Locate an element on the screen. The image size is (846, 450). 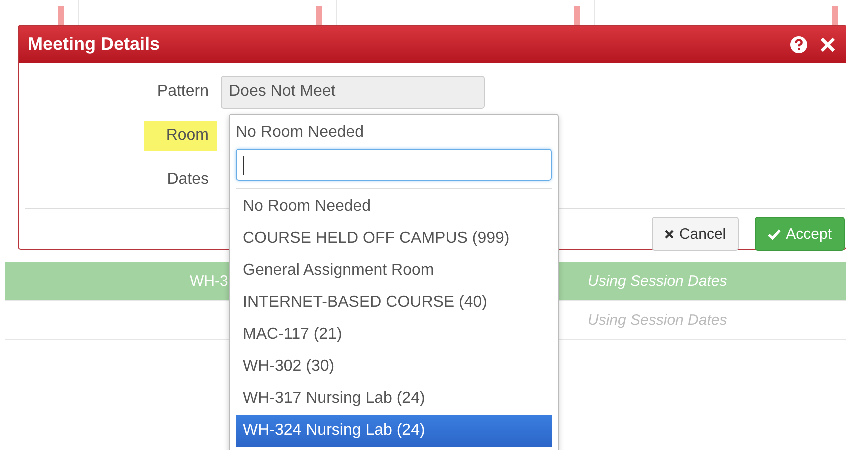
help-icon is located at coordinates (799, 45).